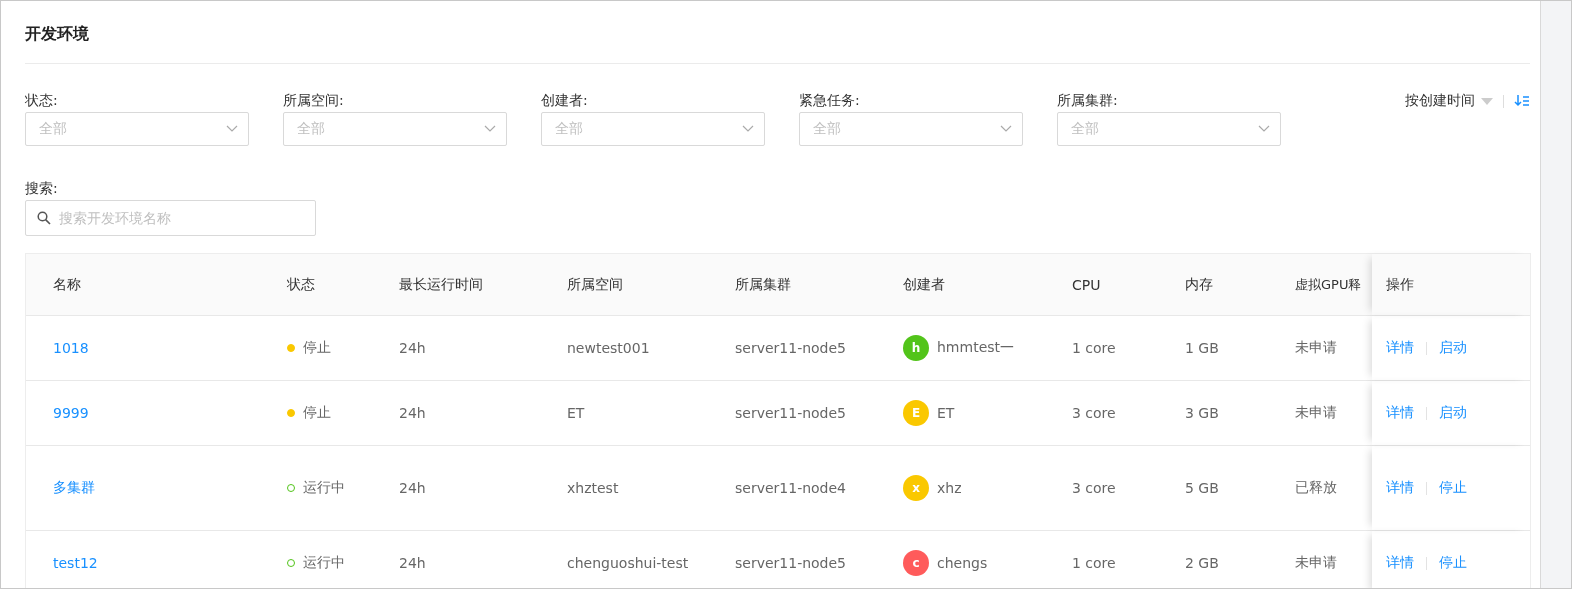  Describe the element at coordinates (441, 284) in the screenshot. I see `column-header: 最长运行时间` at that location.